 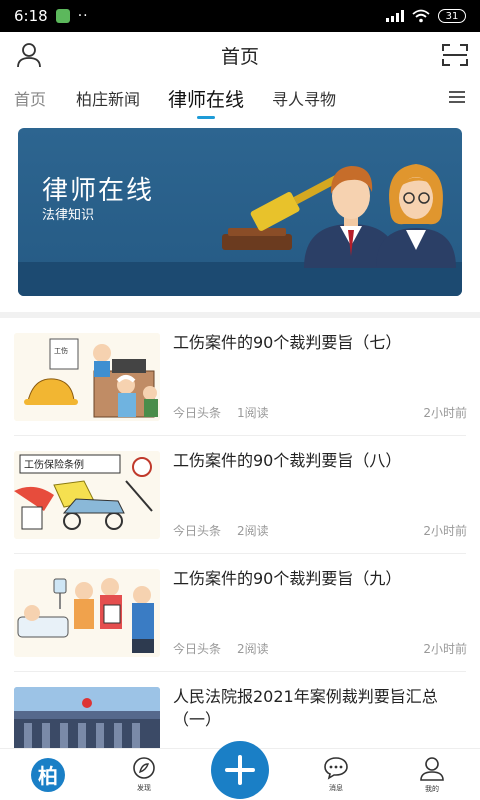 I want to click on page-title: 首页, so click(x=239, y=56).